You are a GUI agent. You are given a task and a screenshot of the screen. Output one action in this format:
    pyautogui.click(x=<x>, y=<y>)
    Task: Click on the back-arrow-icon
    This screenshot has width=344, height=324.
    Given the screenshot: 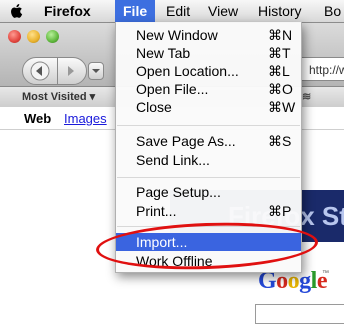 What is the action you would take?
    pyautogui.click(x=40, y=71)
    